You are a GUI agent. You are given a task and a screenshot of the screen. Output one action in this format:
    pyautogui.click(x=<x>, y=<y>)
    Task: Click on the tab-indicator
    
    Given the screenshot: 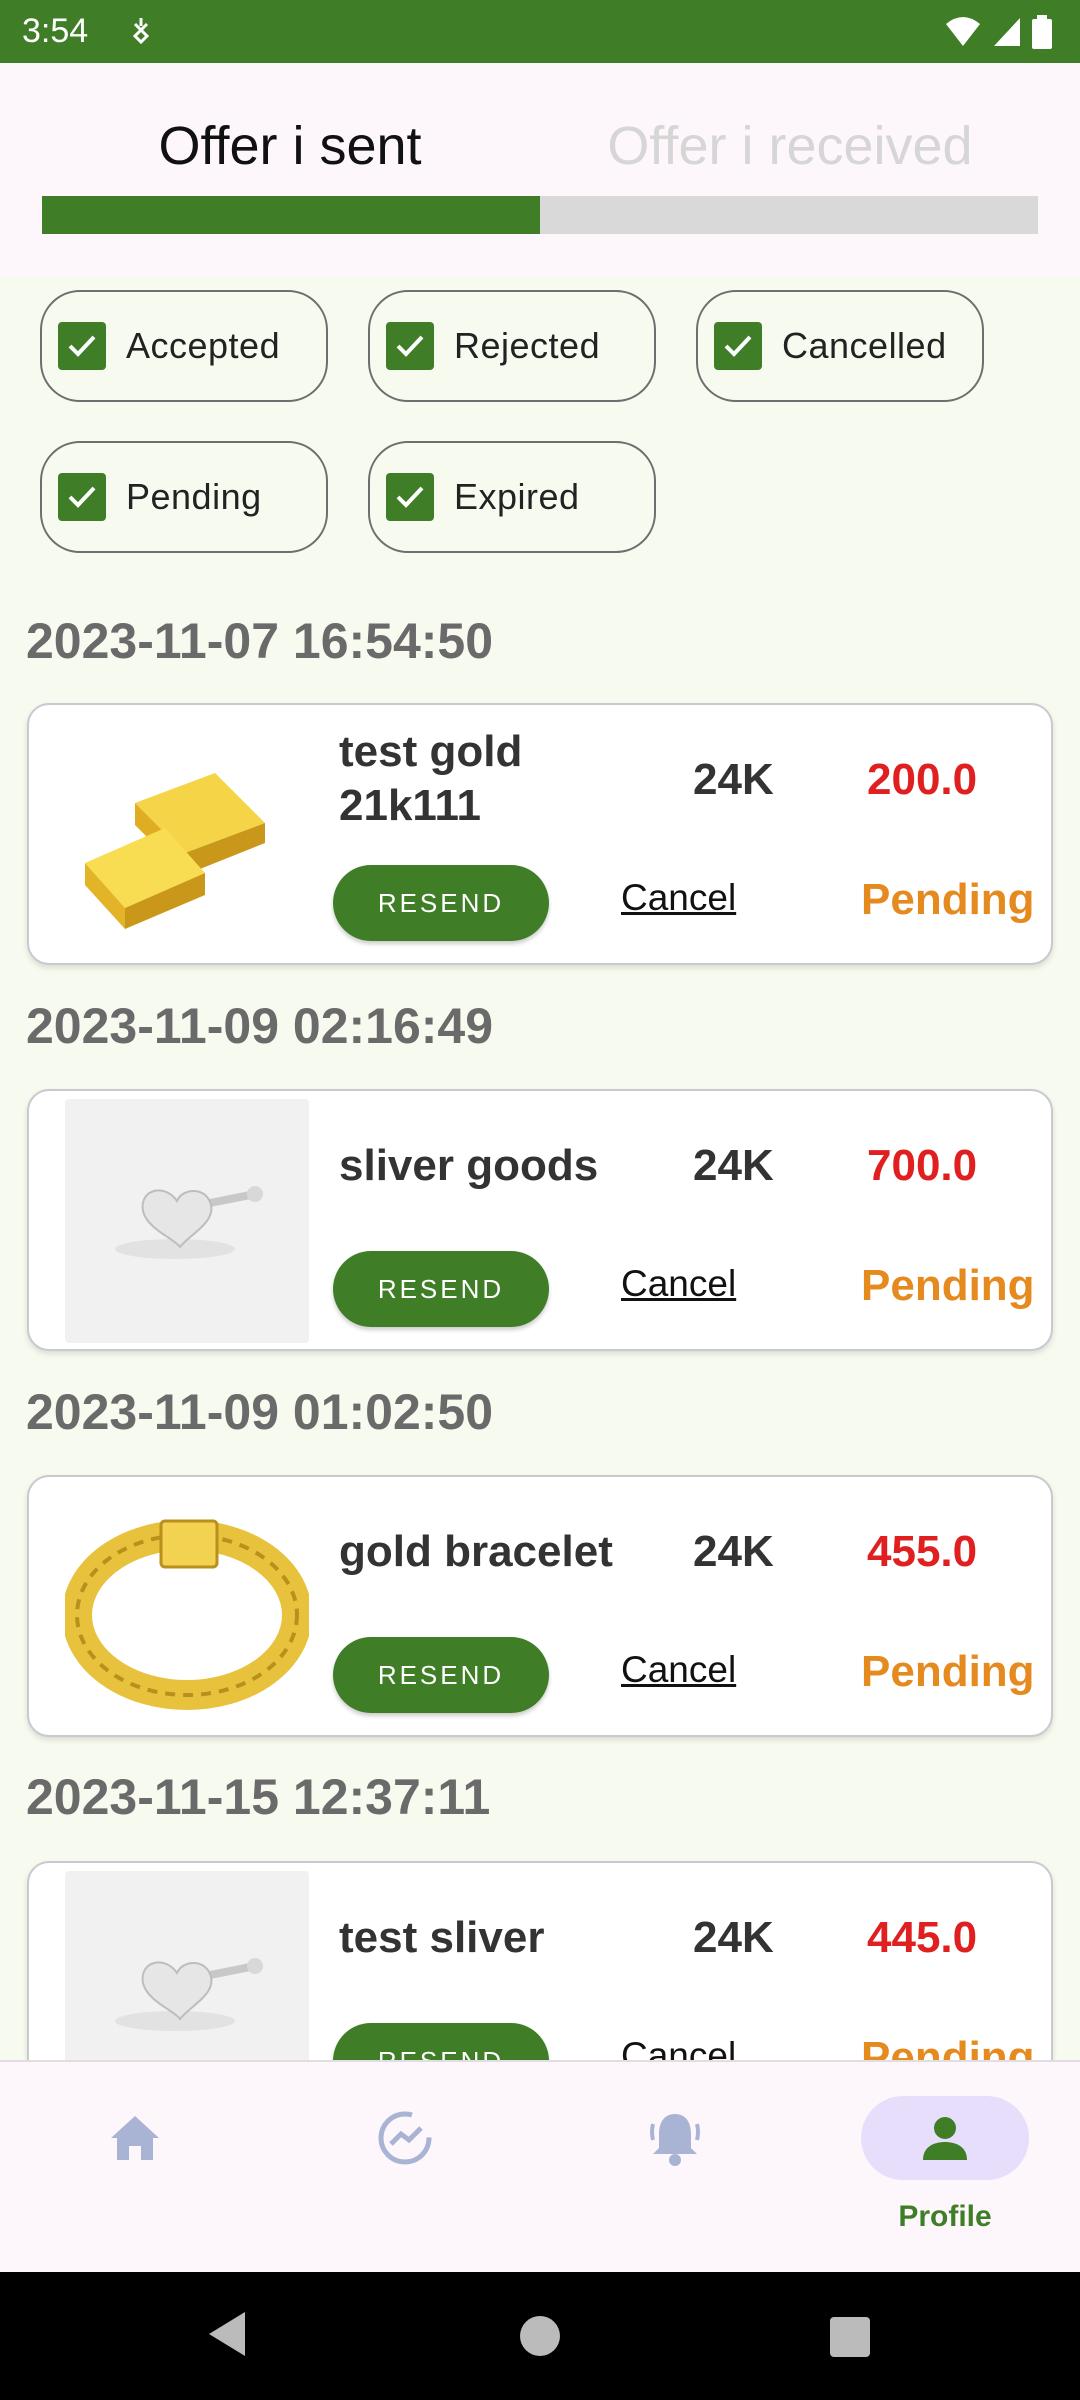 What is the action you would take?
    pyautogui.click(x=291, y=215)
    